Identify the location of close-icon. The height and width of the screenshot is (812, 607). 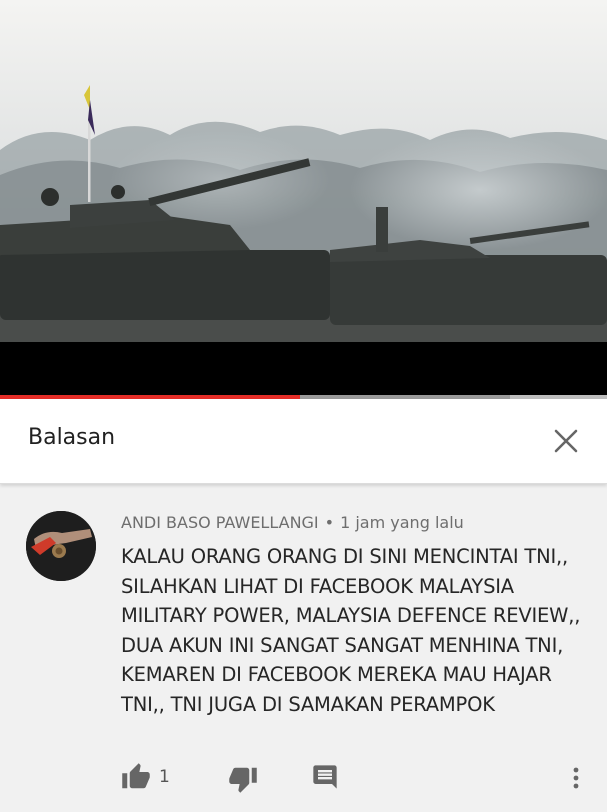
(566, 441).